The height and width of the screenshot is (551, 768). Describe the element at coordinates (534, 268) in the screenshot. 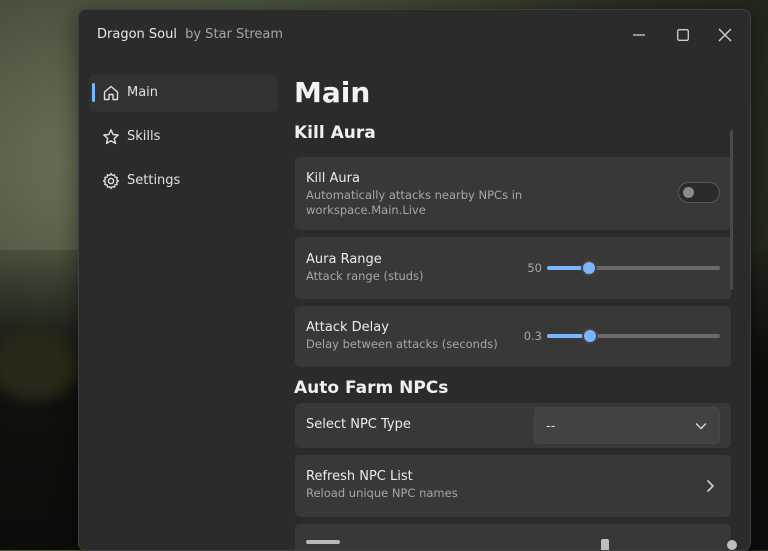

I see `aura-range-value: 50` at that location.